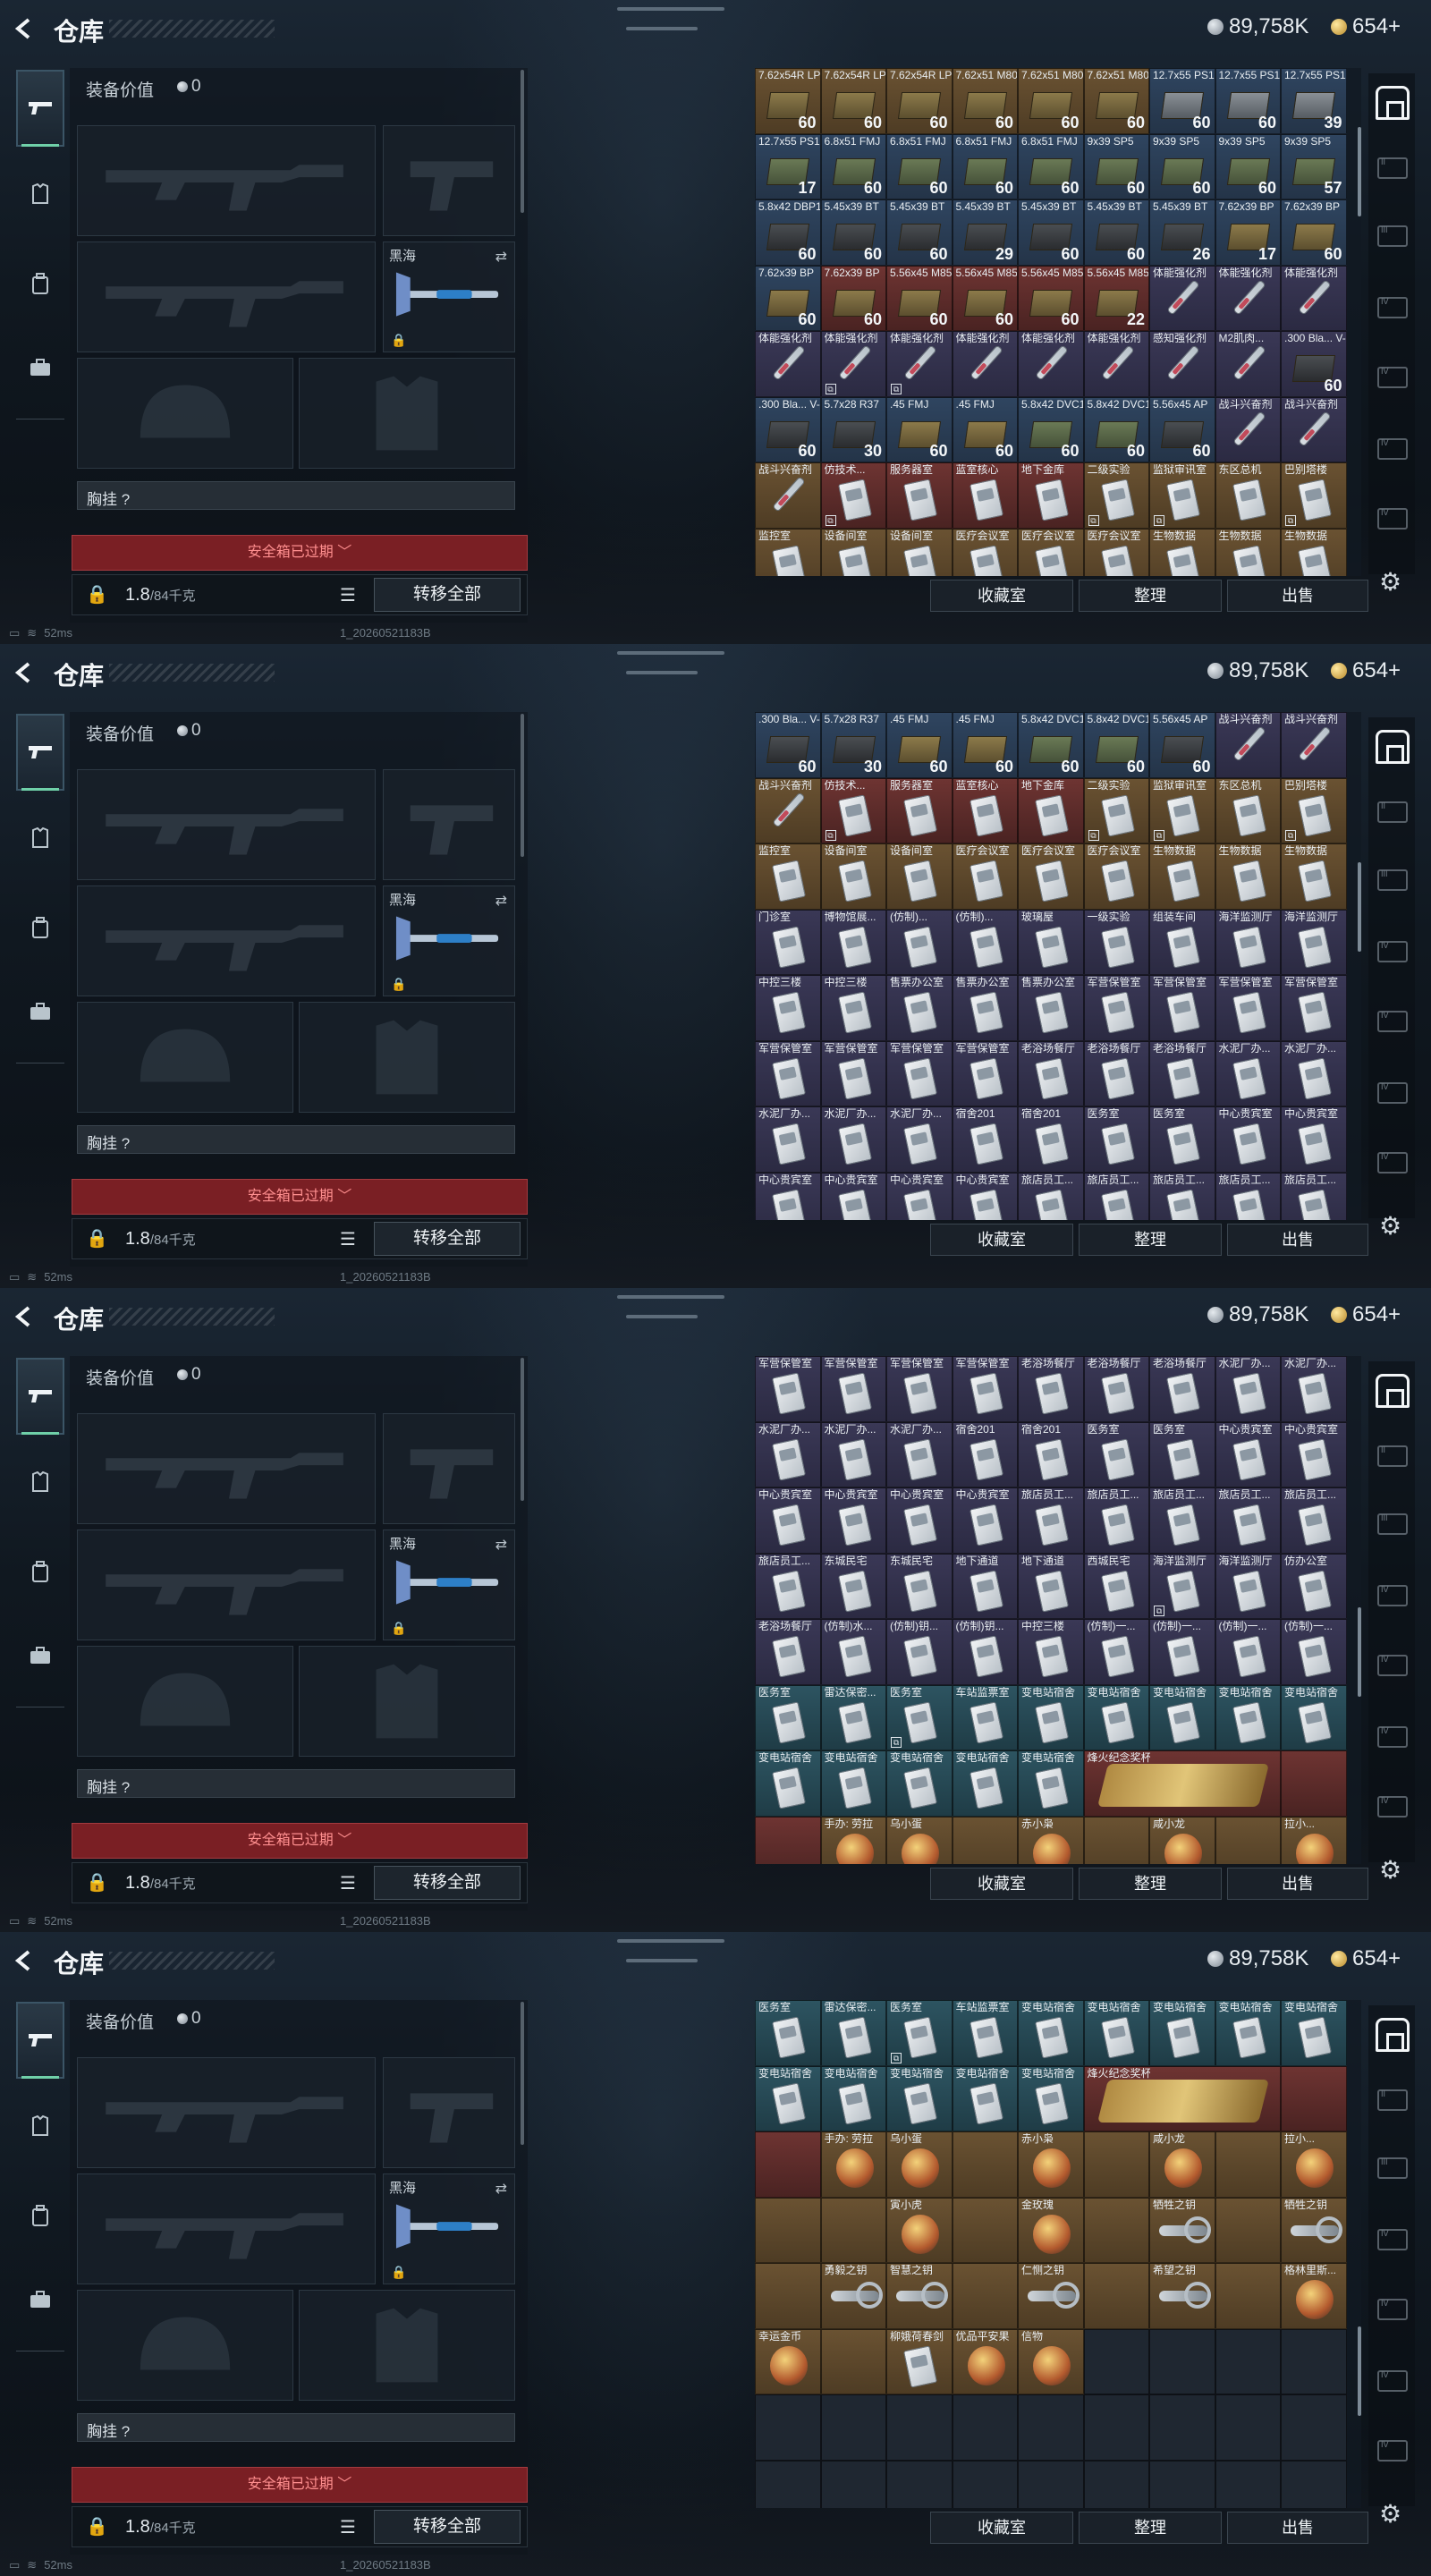  I want to click on item-cell: 监狱审讯室 ⧉, so click(1182, 495).